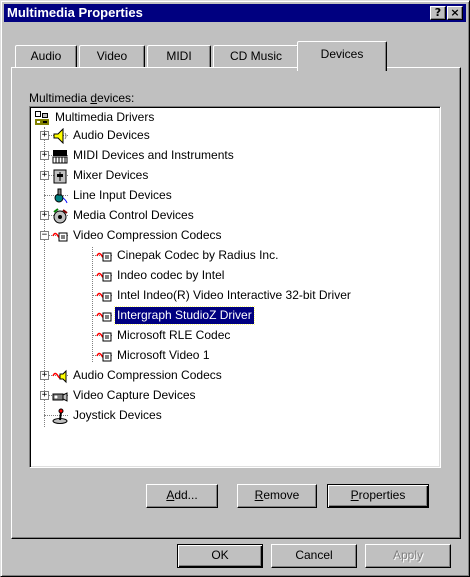 The height and width of the screenshot is (577, 470). I want to click on collapse-video-compression-codecs: −, so click(44, 235).